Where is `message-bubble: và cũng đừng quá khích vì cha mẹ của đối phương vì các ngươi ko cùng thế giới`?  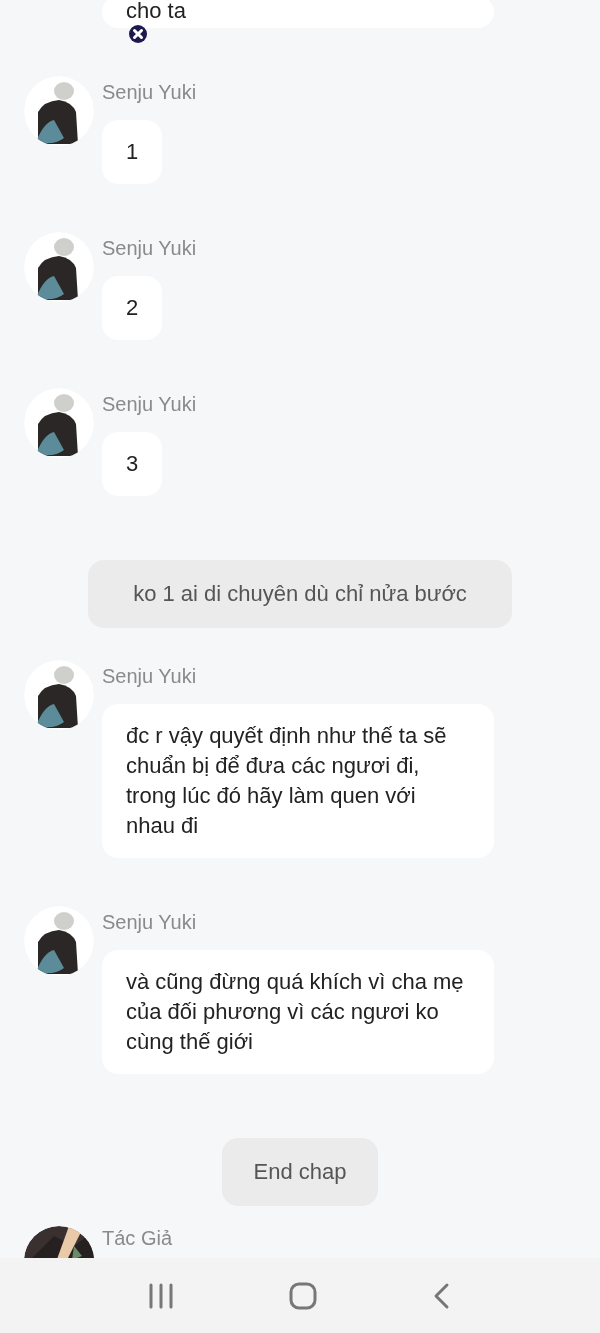
message-bubble: và cũng đừng quá khích vì cha mẹ của đối phương vì các ngươi ko cùng thế giới is located at coordinates (298, 1012).